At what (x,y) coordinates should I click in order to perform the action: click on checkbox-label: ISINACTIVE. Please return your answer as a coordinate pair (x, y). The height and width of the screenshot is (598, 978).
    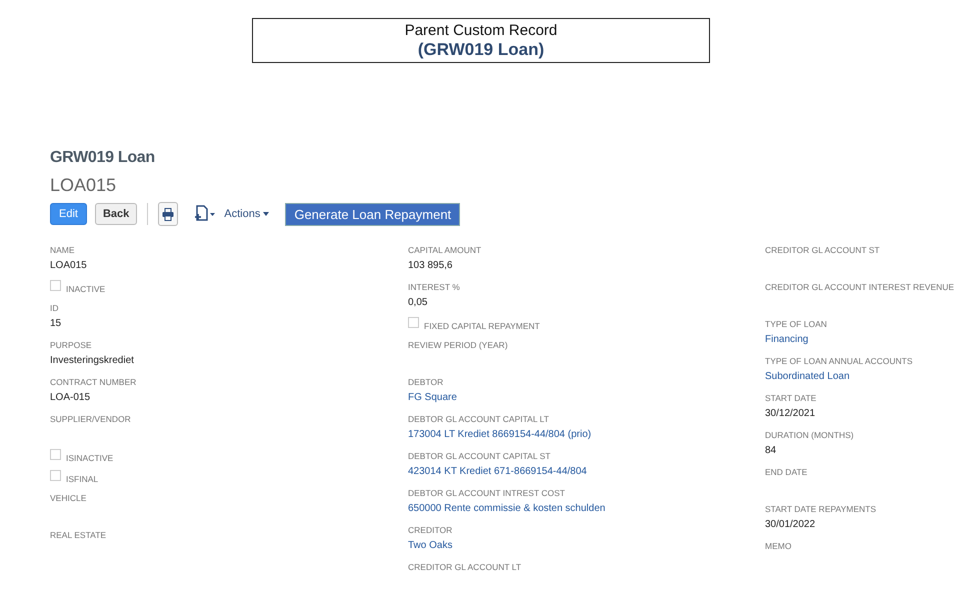
    Looking at the image, I should click on (90, 458).